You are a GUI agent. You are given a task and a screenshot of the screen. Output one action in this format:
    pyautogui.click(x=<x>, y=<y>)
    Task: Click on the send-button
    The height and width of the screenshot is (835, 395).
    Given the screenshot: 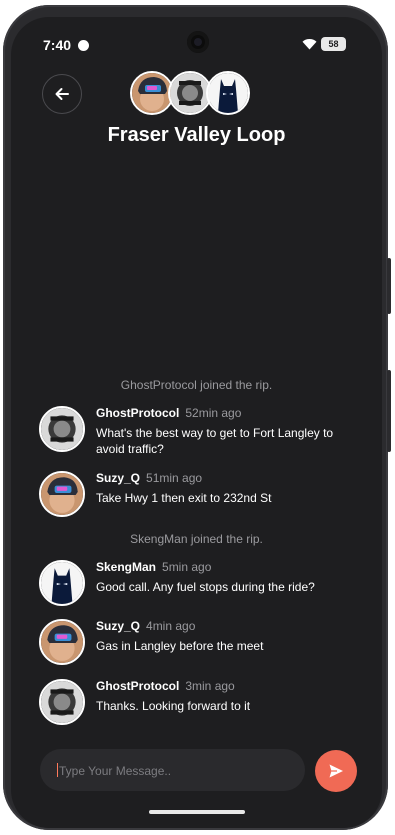 What is the action you would take?
    pyautogui.click(x=336, y=771)
    